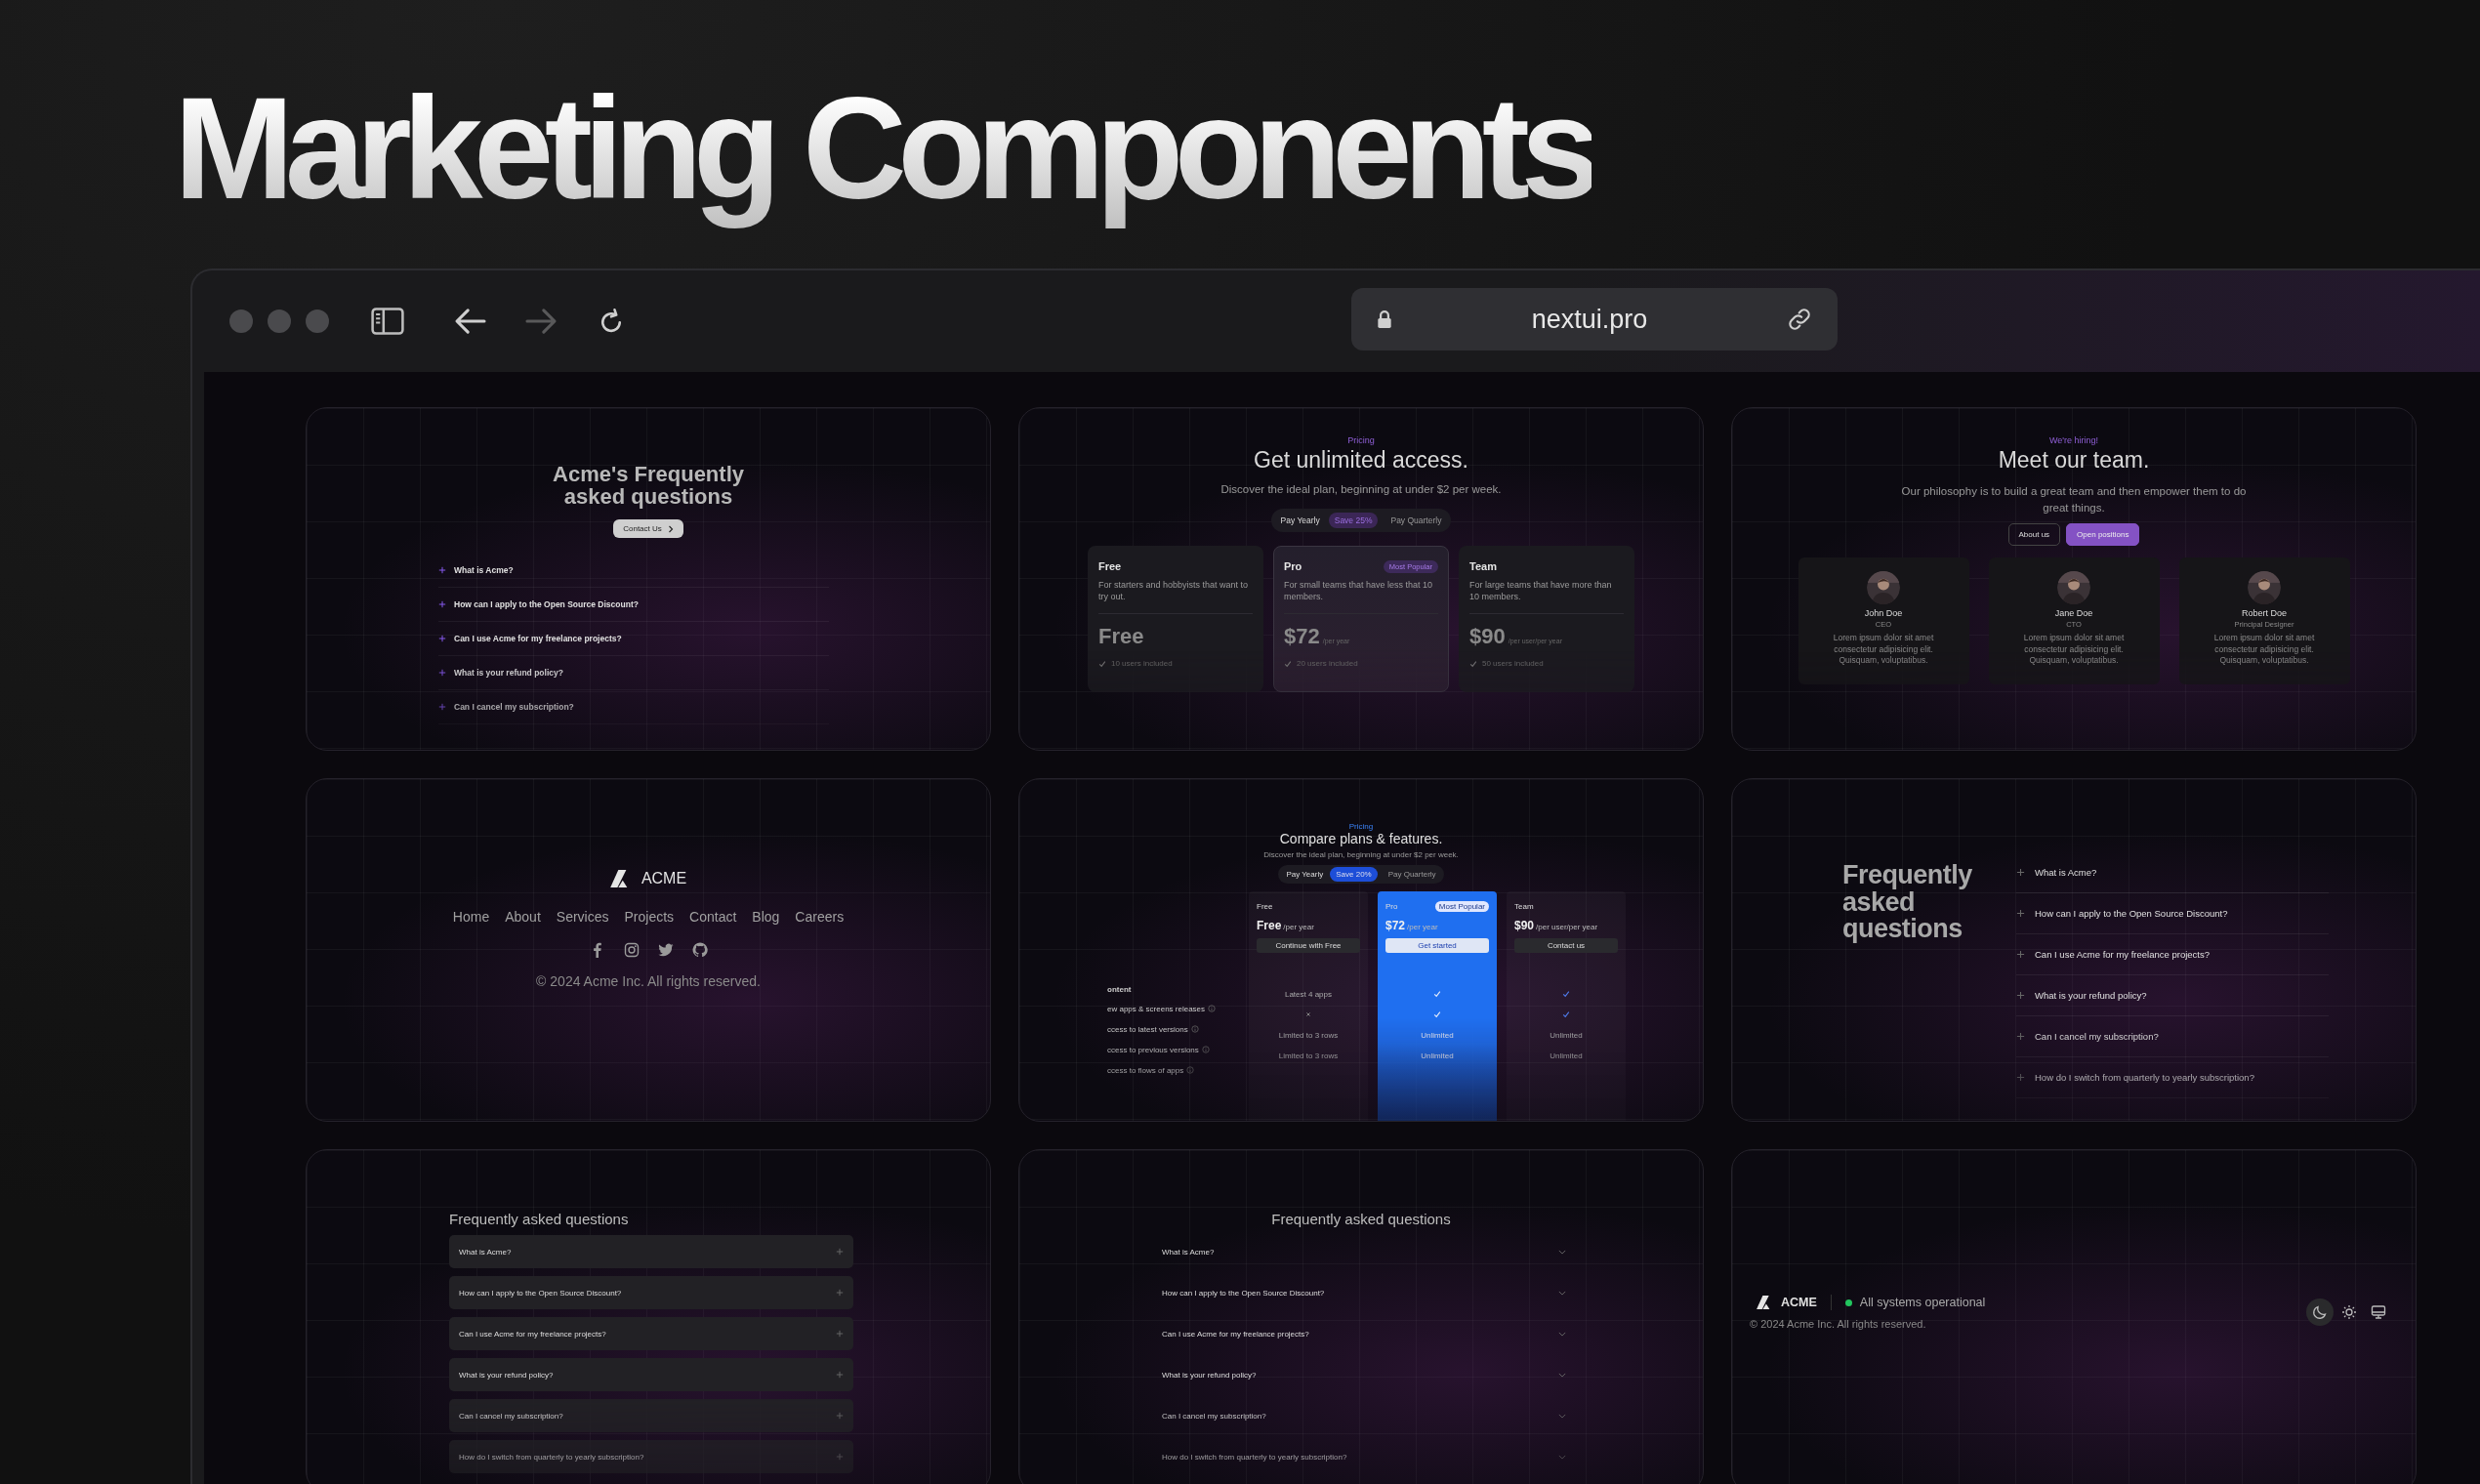  Describe the element at coordinates (713, 917) in the screenshot. I see `footer-link: Contact` at that location.